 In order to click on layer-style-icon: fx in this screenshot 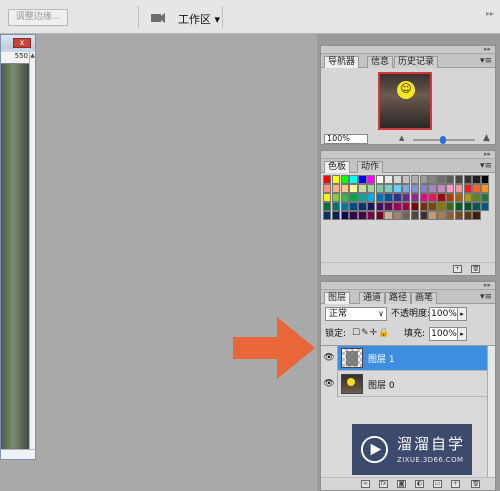, I will do `click(383, 484)`.